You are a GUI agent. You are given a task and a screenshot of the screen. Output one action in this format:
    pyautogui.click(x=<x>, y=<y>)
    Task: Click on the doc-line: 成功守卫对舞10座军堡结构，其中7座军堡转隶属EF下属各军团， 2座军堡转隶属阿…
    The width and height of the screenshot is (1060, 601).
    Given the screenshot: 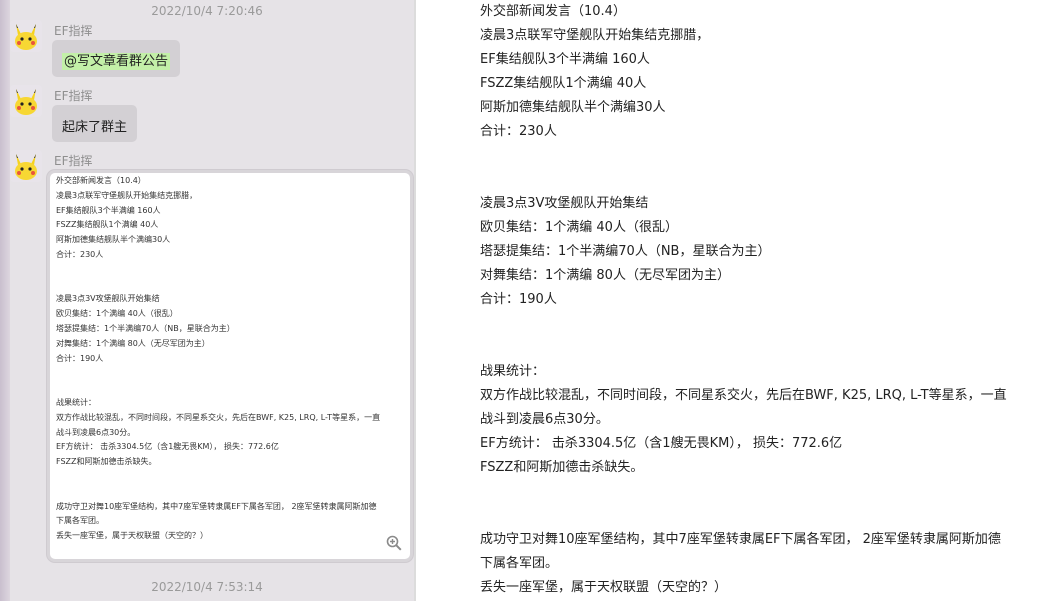 What is the action you would take?
    pyautogui.click(x=740, y=539)
    